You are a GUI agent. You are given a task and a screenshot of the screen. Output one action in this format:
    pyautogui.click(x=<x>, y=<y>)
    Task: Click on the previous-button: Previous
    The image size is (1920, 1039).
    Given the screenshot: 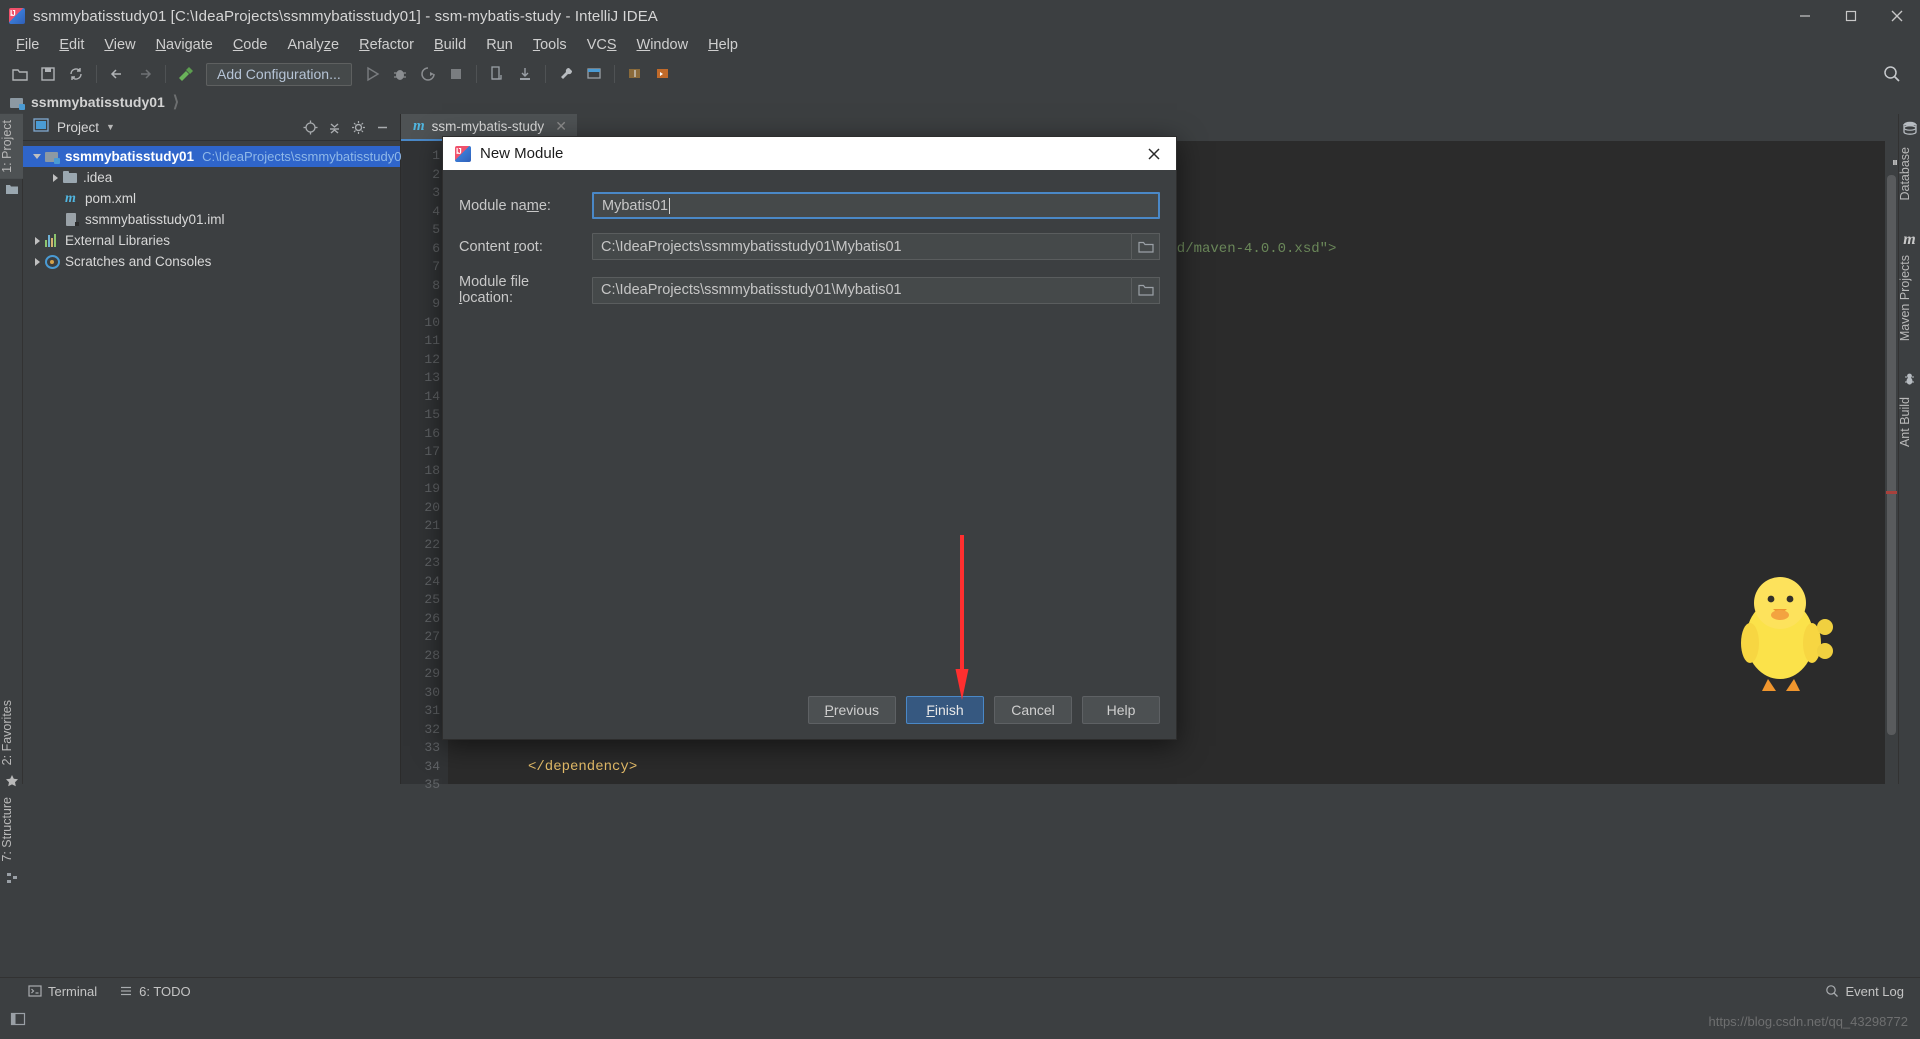 What is the action you would take?
    pyautogui.click(x=851, y=710)
    